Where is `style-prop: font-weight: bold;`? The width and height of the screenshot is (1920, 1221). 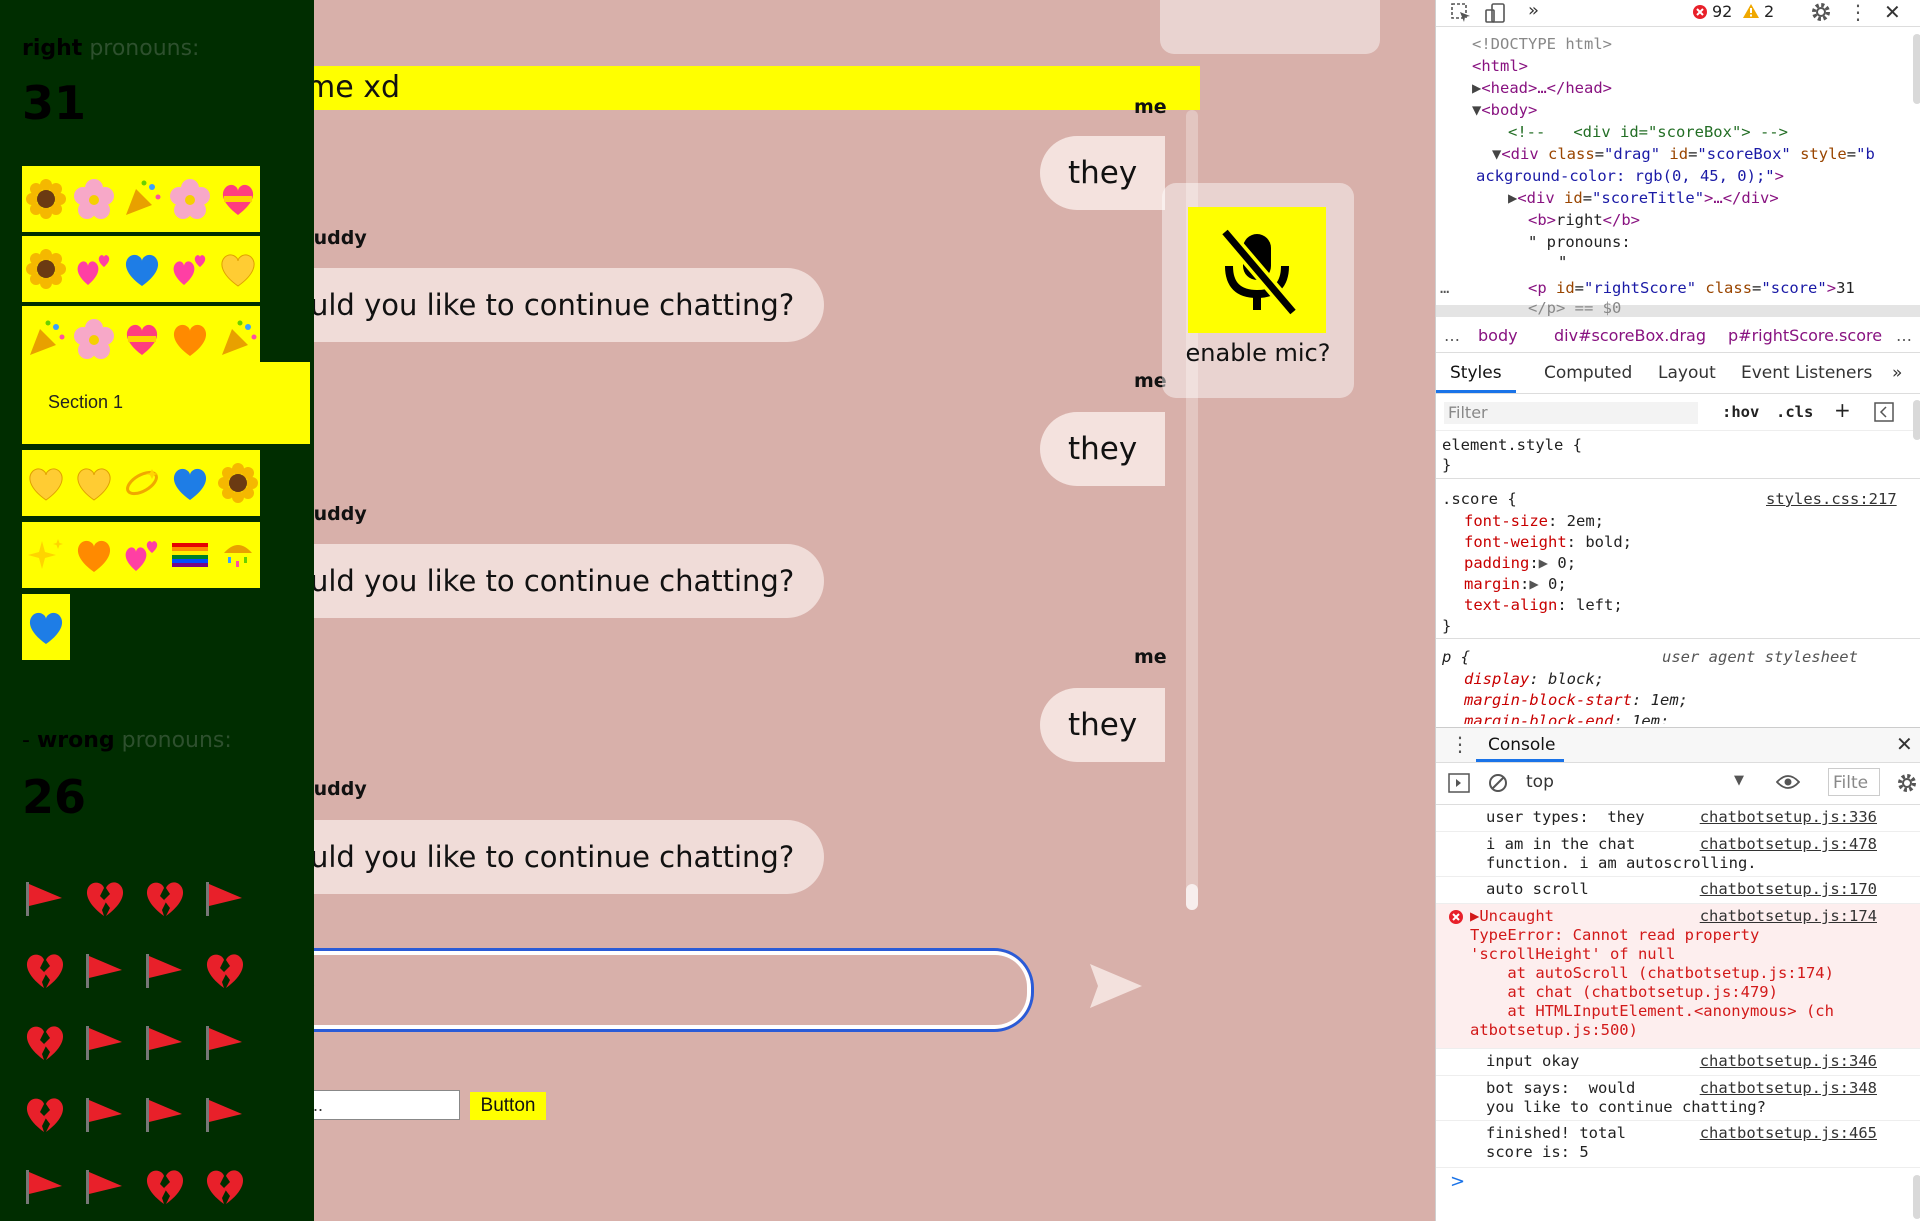
style-prop: font-weight: bold; is located at coordinates (1548, 542).